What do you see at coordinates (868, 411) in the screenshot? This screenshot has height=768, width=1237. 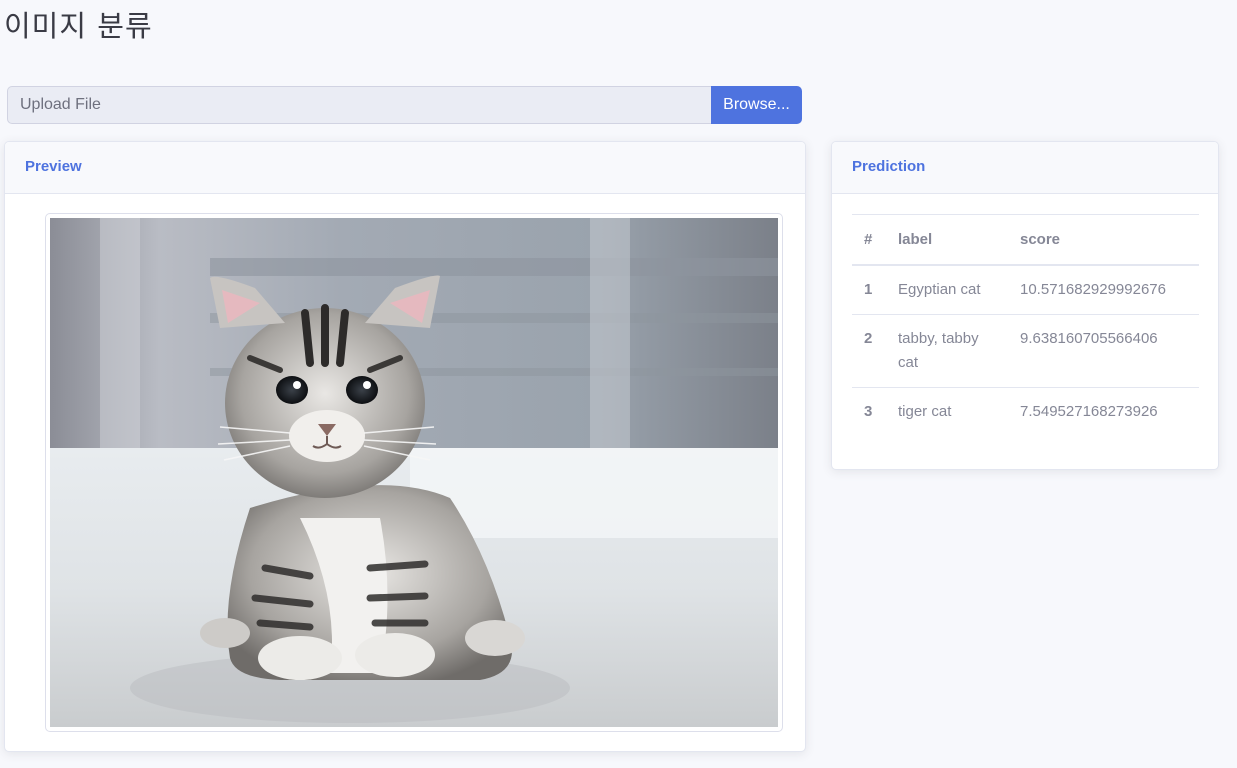 I see `row-rank: 3` at bounding box center [868, 411].